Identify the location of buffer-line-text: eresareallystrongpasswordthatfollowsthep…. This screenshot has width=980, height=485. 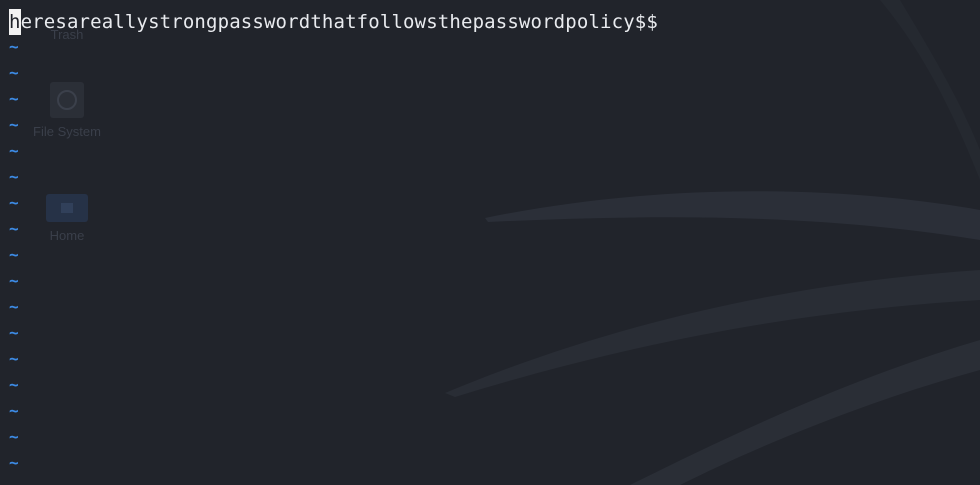
(339, 22).